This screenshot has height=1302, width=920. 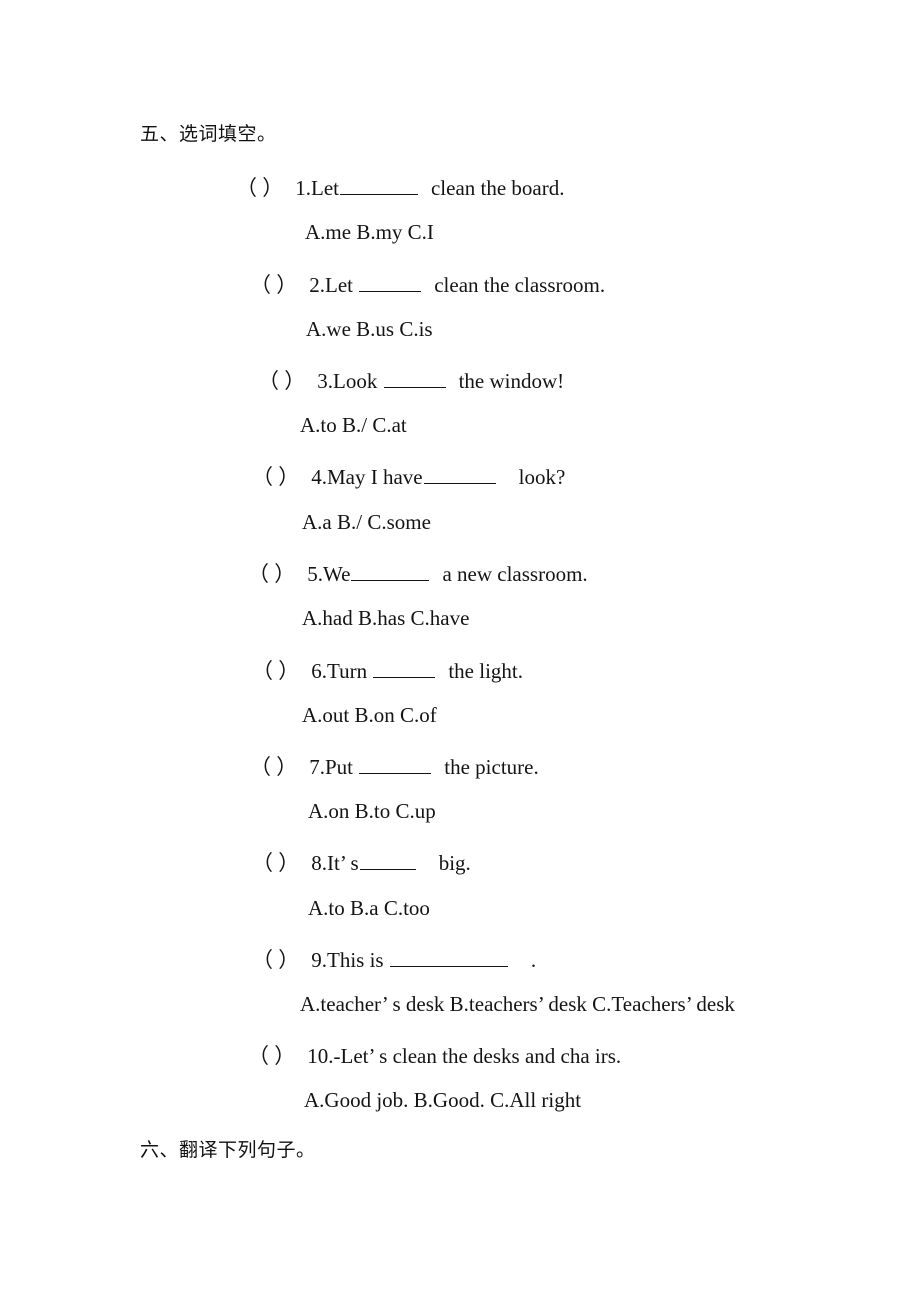 I want to click on question-stem-after-7: the picture., so click(x=491, y=767).